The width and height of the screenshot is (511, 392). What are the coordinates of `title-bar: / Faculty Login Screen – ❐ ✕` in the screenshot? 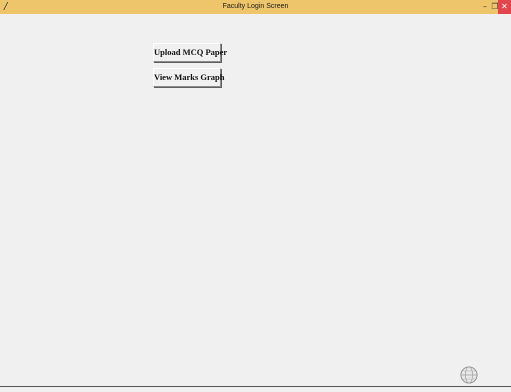 It's located at (255, 7).